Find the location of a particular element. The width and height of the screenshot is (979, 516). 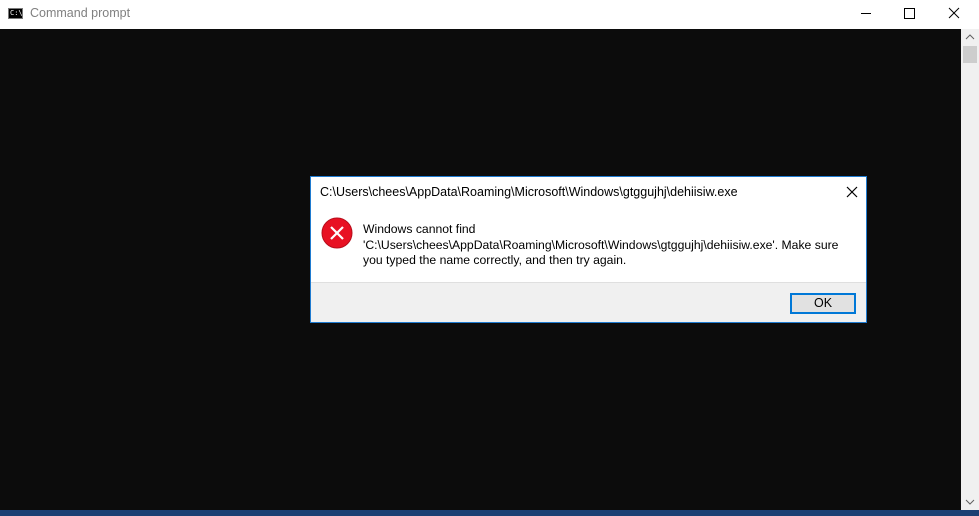

close-button is located at coordinates (953, 14).